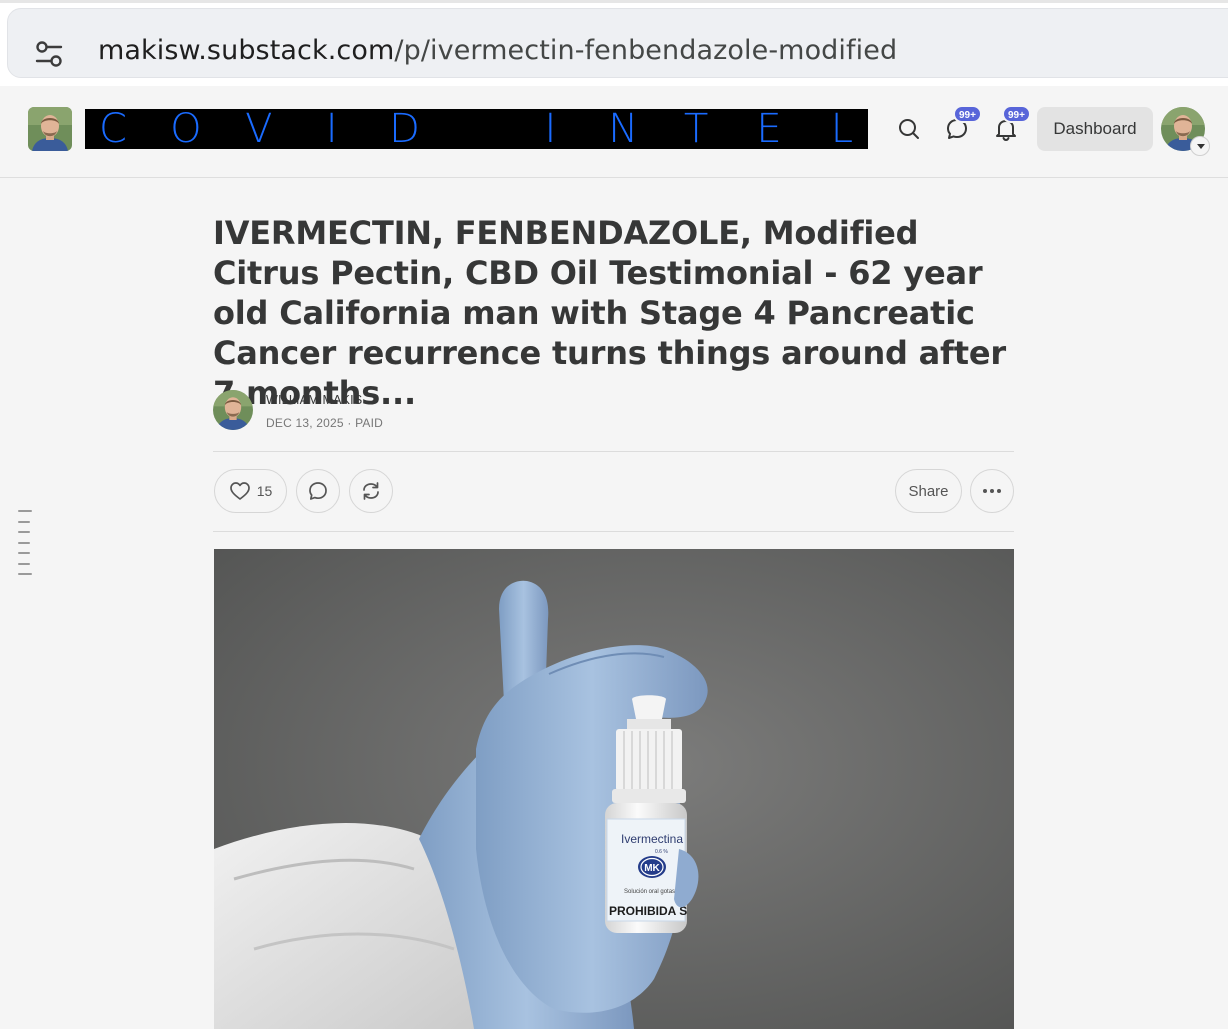  Describe the element at coordinates (1200, 146) in the screenshot. I see `chevron-down-icon` at that location.